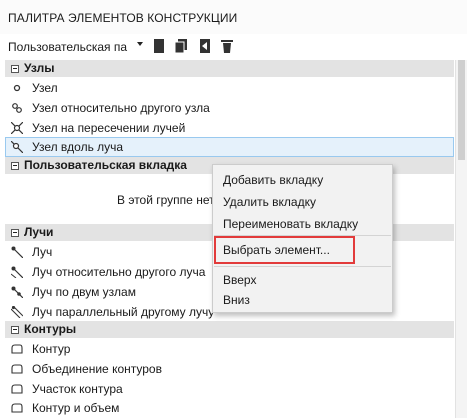 This screenshot has height=418, width=467. What do you see at coordinates (159, 46) in the screenshot?
I see `new-palette-icon` at bounding box center [159, 46].